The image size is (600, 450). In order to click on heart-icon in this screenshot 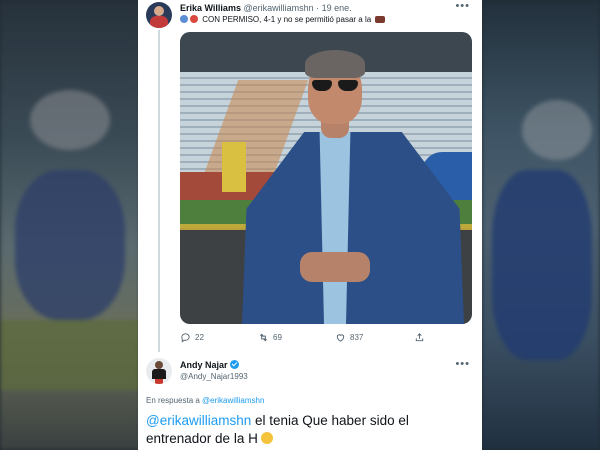, I will do `click(340, 338)`.